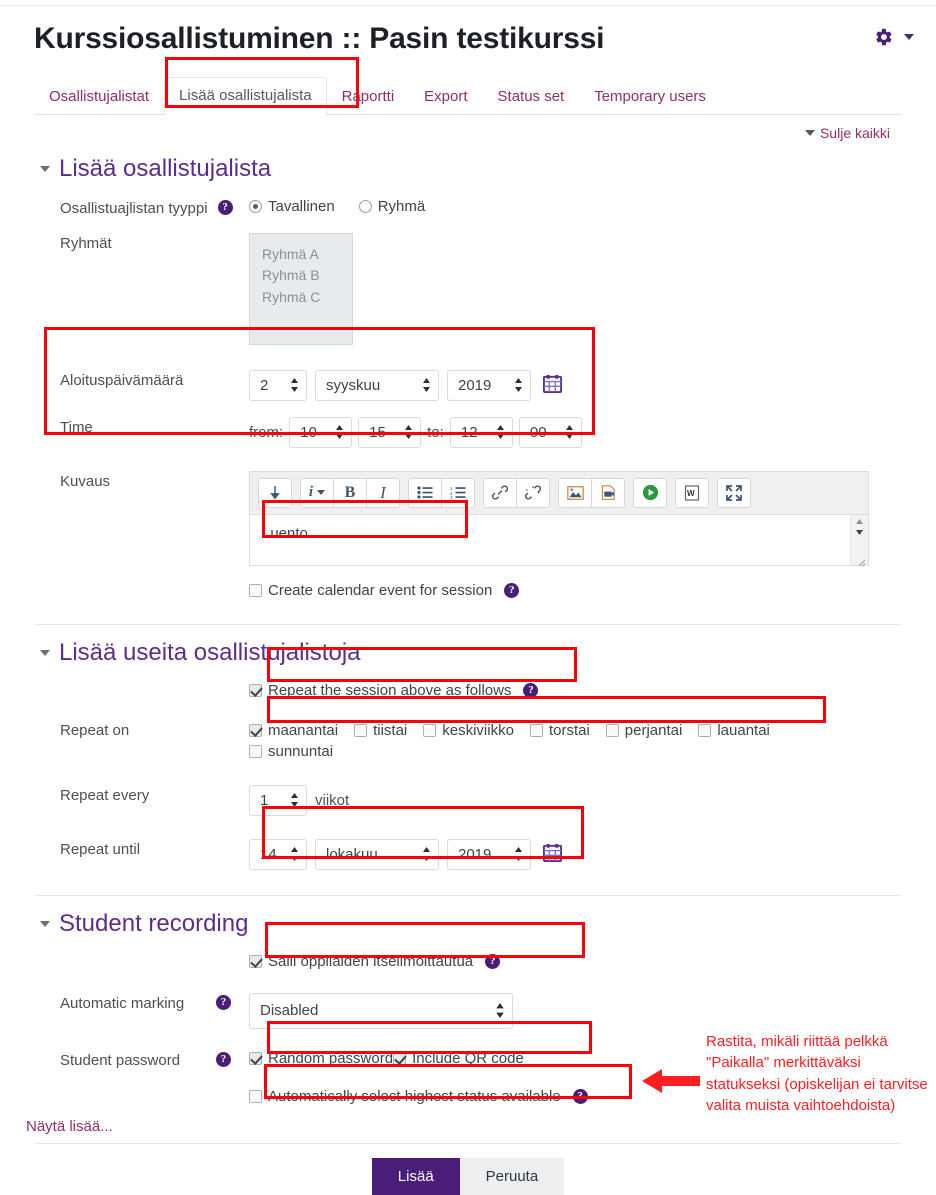 The width and height of the screenshot is (936, 1195). Describe the element at coordinates (350, 492) in the screenshot. I see `bold-icon: B` at that location.